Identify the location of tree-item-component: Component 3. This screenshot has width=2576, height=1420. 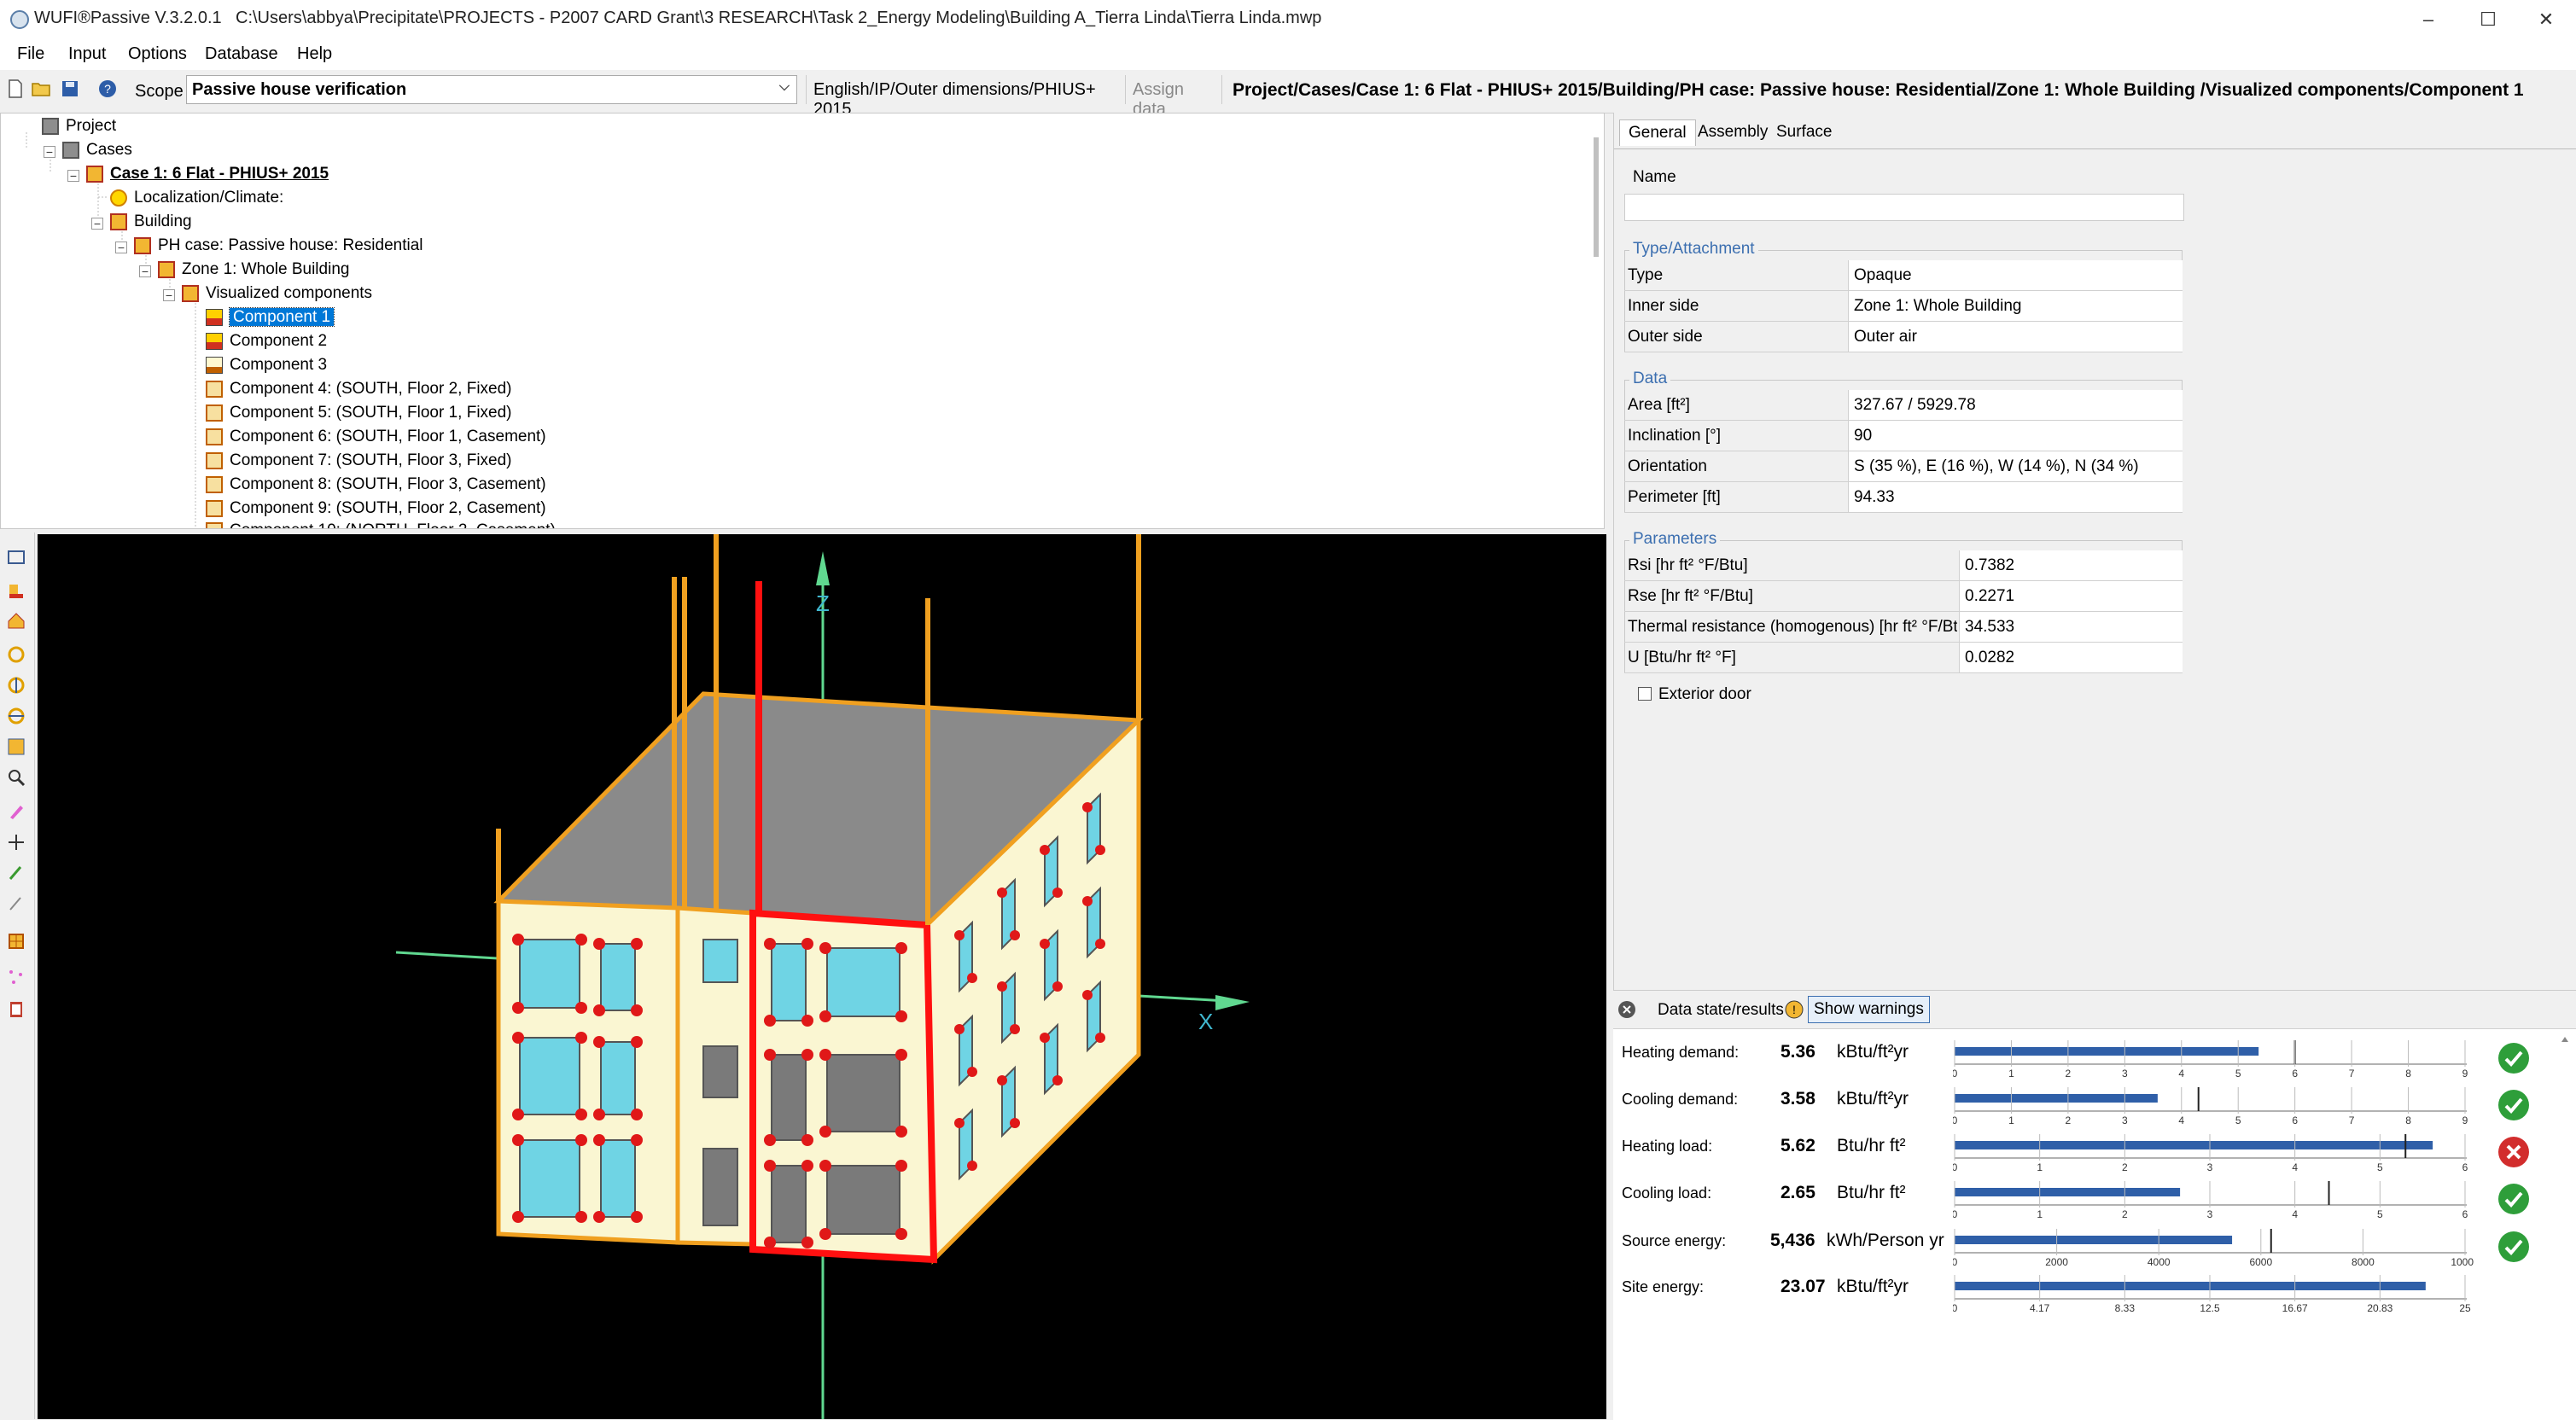
(266, 365).